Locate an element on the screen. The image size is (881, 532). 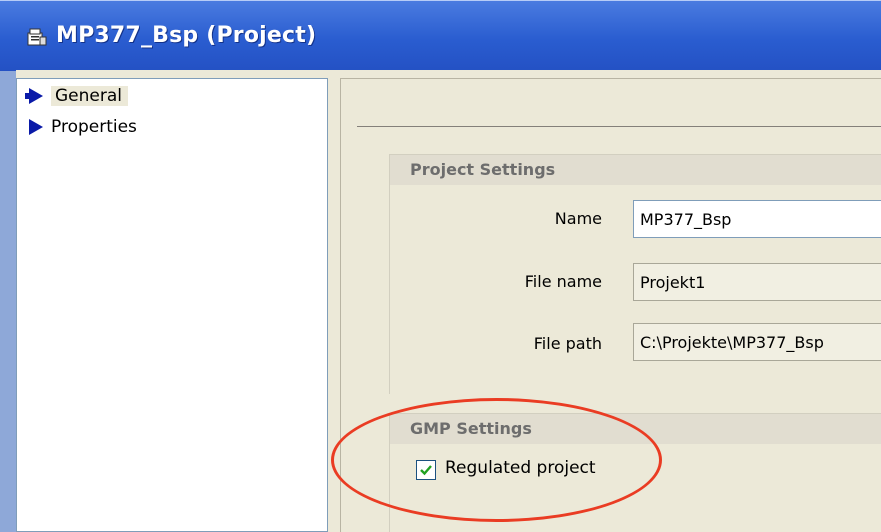
file-name-label: File name is located at coordinates (563, 281).